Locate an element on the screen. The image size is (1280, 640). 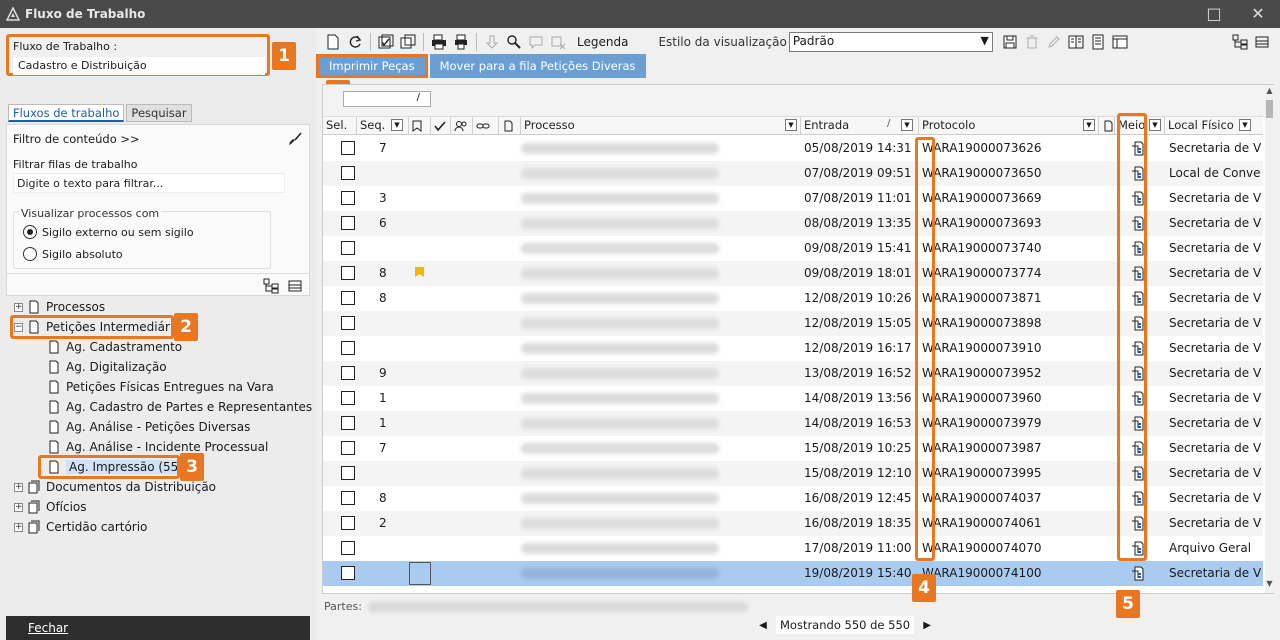
col-entrada-filter-icon: ▼ is located at coordinates (907, 125).